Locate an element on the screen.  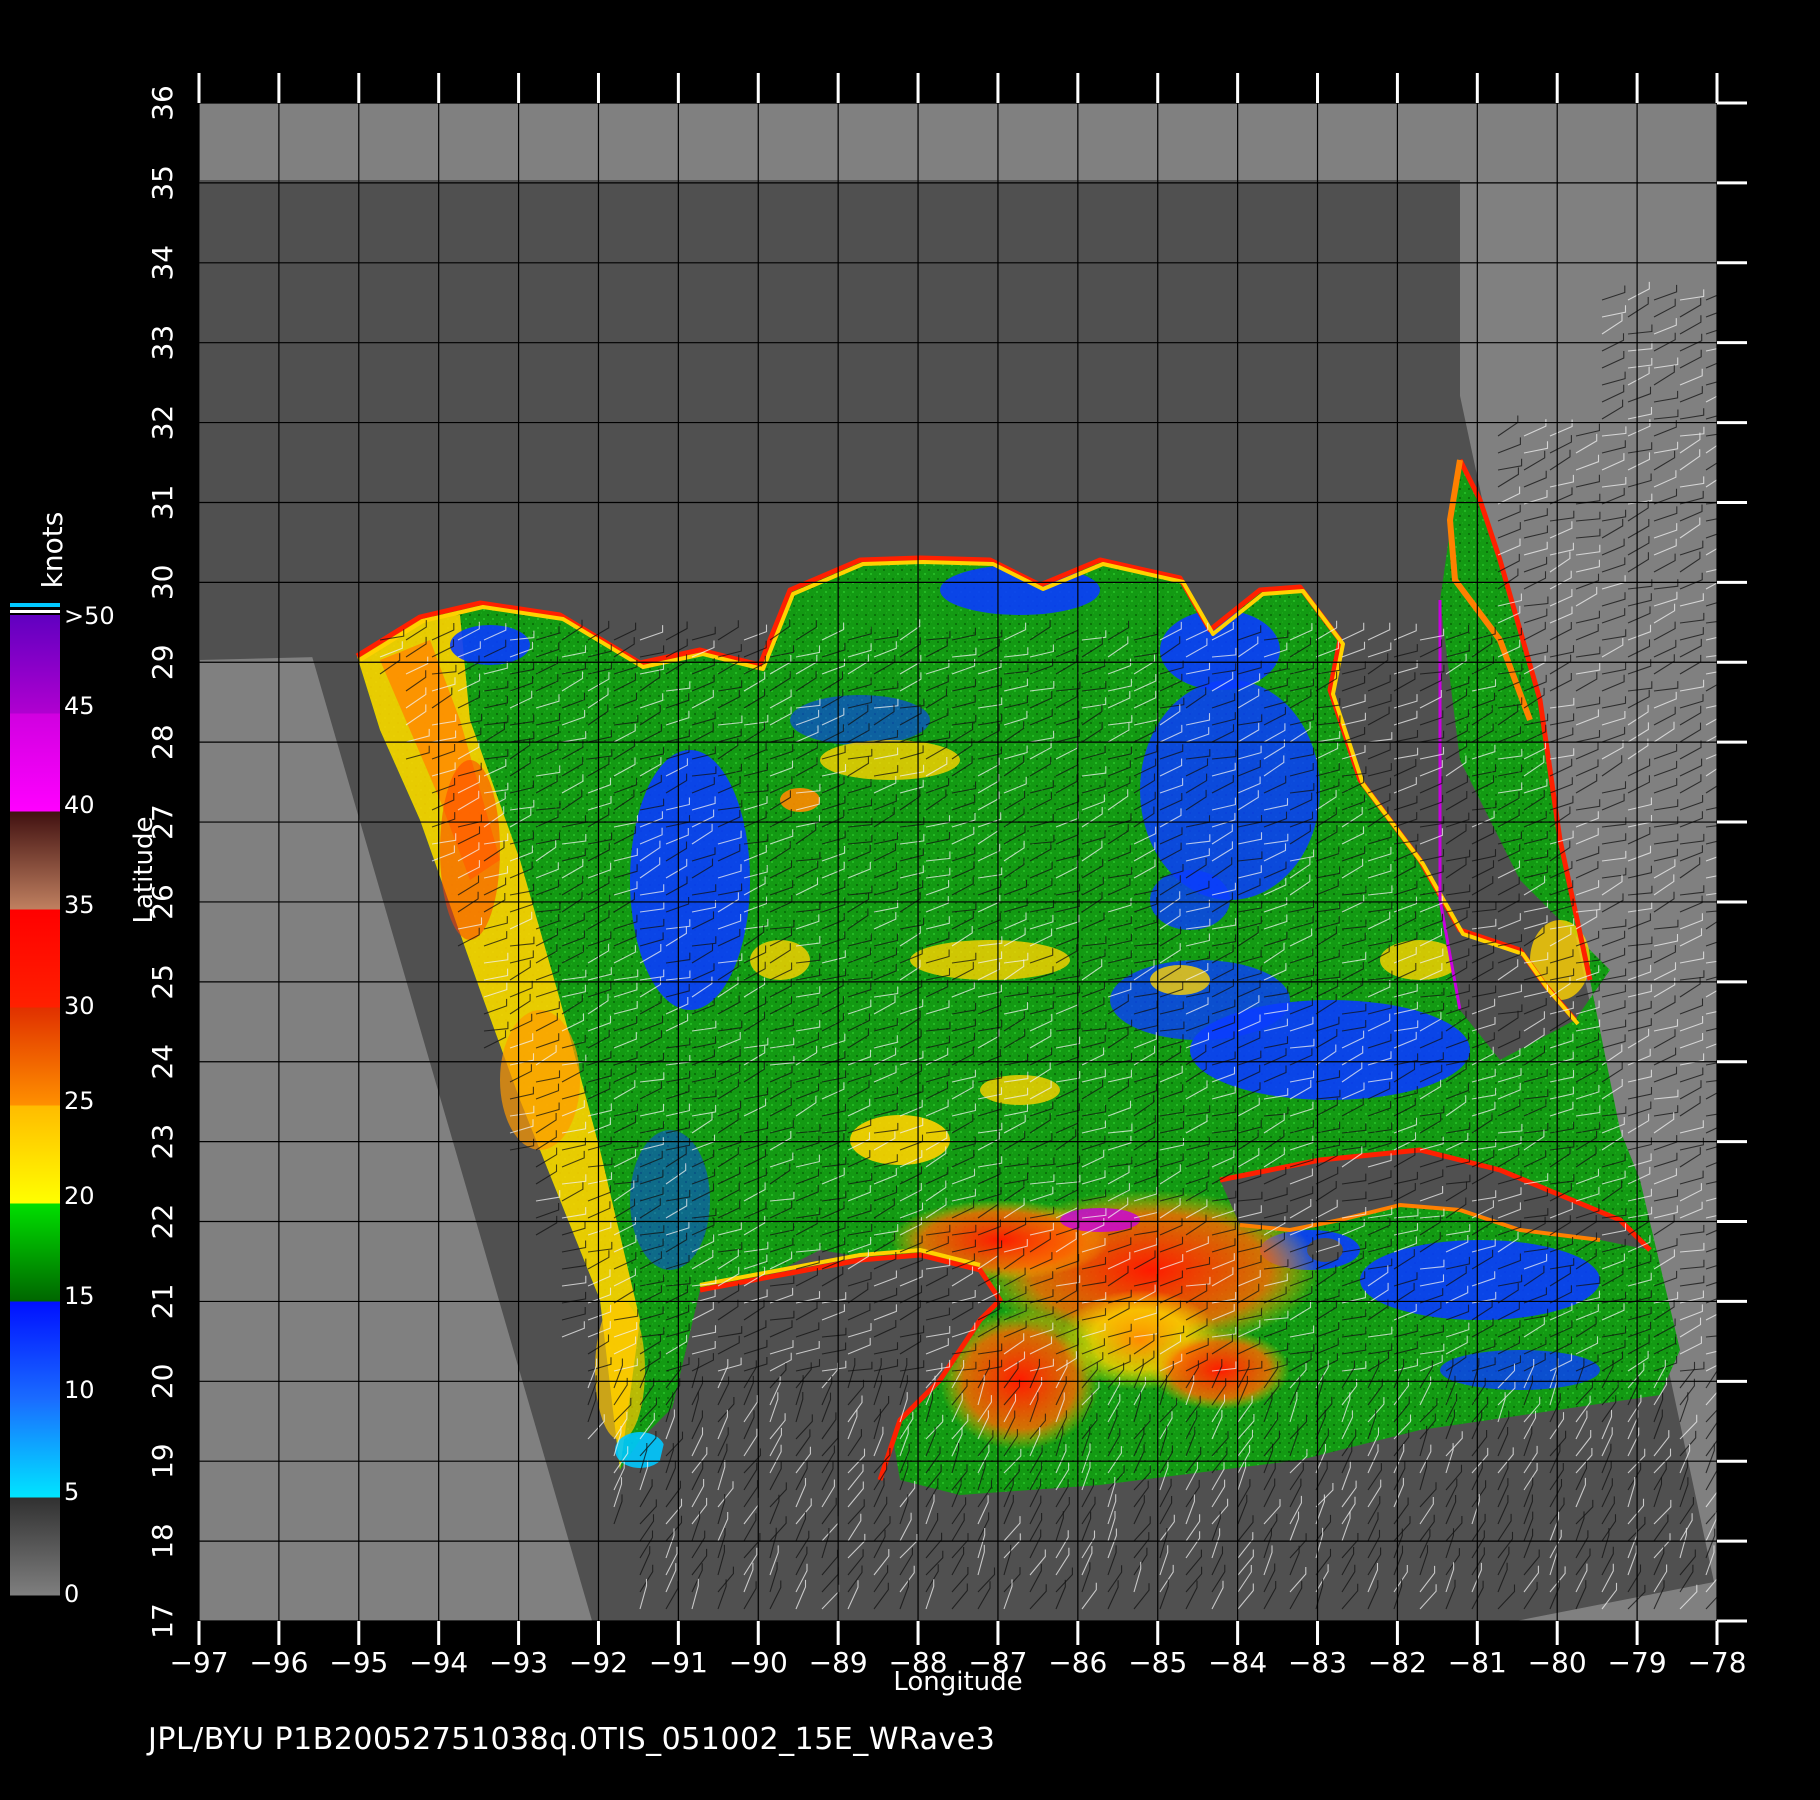
lat-tick-label: 23 is located at coordinates (162, 1142).